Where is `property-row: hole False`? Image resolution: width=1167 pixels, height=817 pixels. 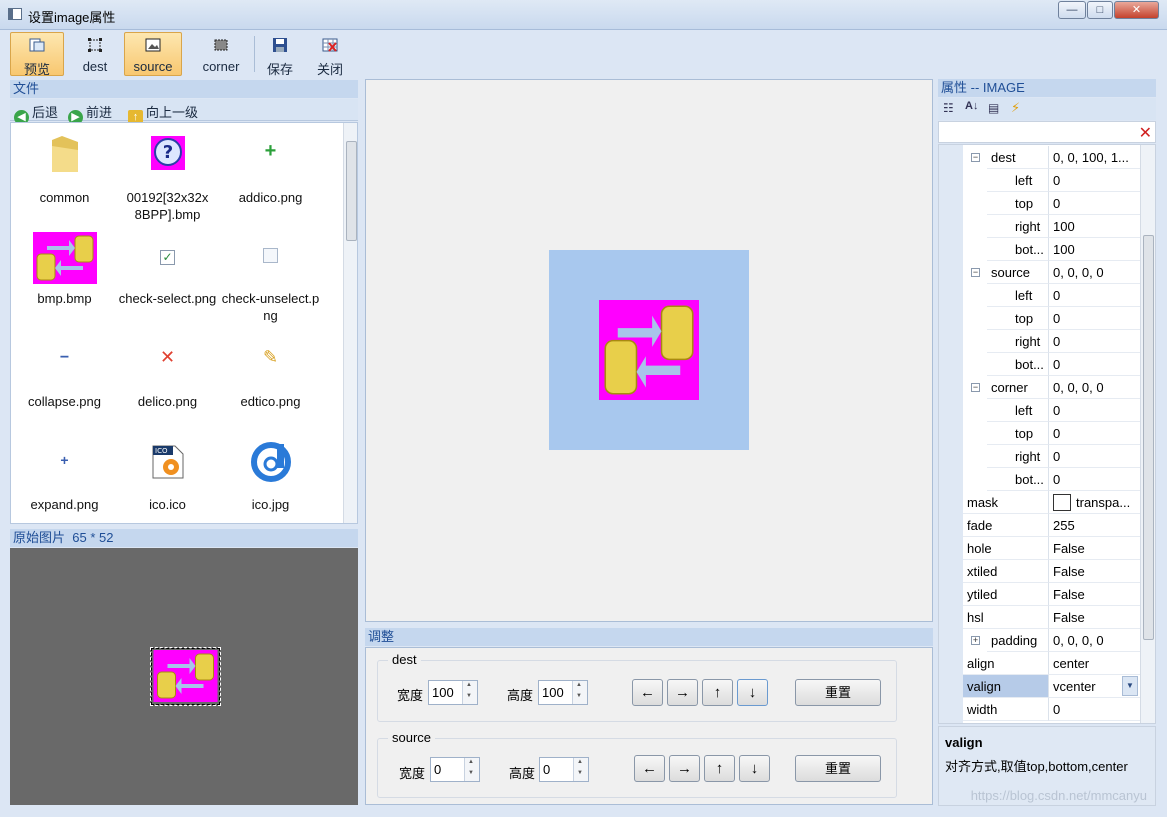
property-row: hole False is located at coordinates (1039, 548).